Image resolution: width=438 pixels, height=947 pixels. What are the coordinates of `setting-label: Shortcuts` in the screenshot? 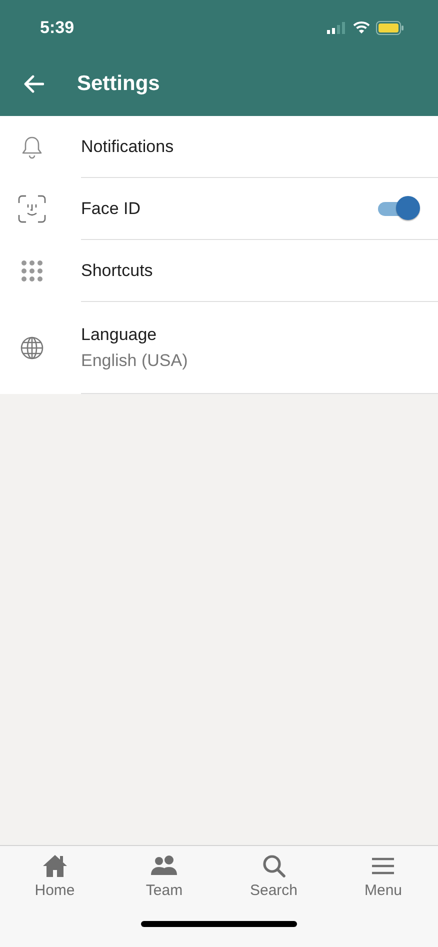 It's located at (117, 270).